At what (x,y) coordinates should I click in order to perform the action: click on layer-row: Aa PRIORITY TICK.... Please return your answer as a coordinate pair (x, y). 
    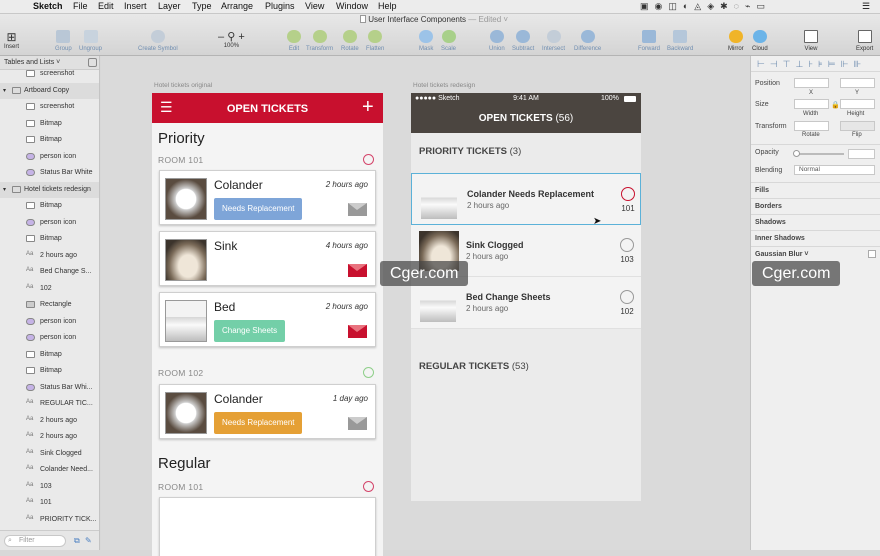
    Looking at the image, I should click on (49, 520).